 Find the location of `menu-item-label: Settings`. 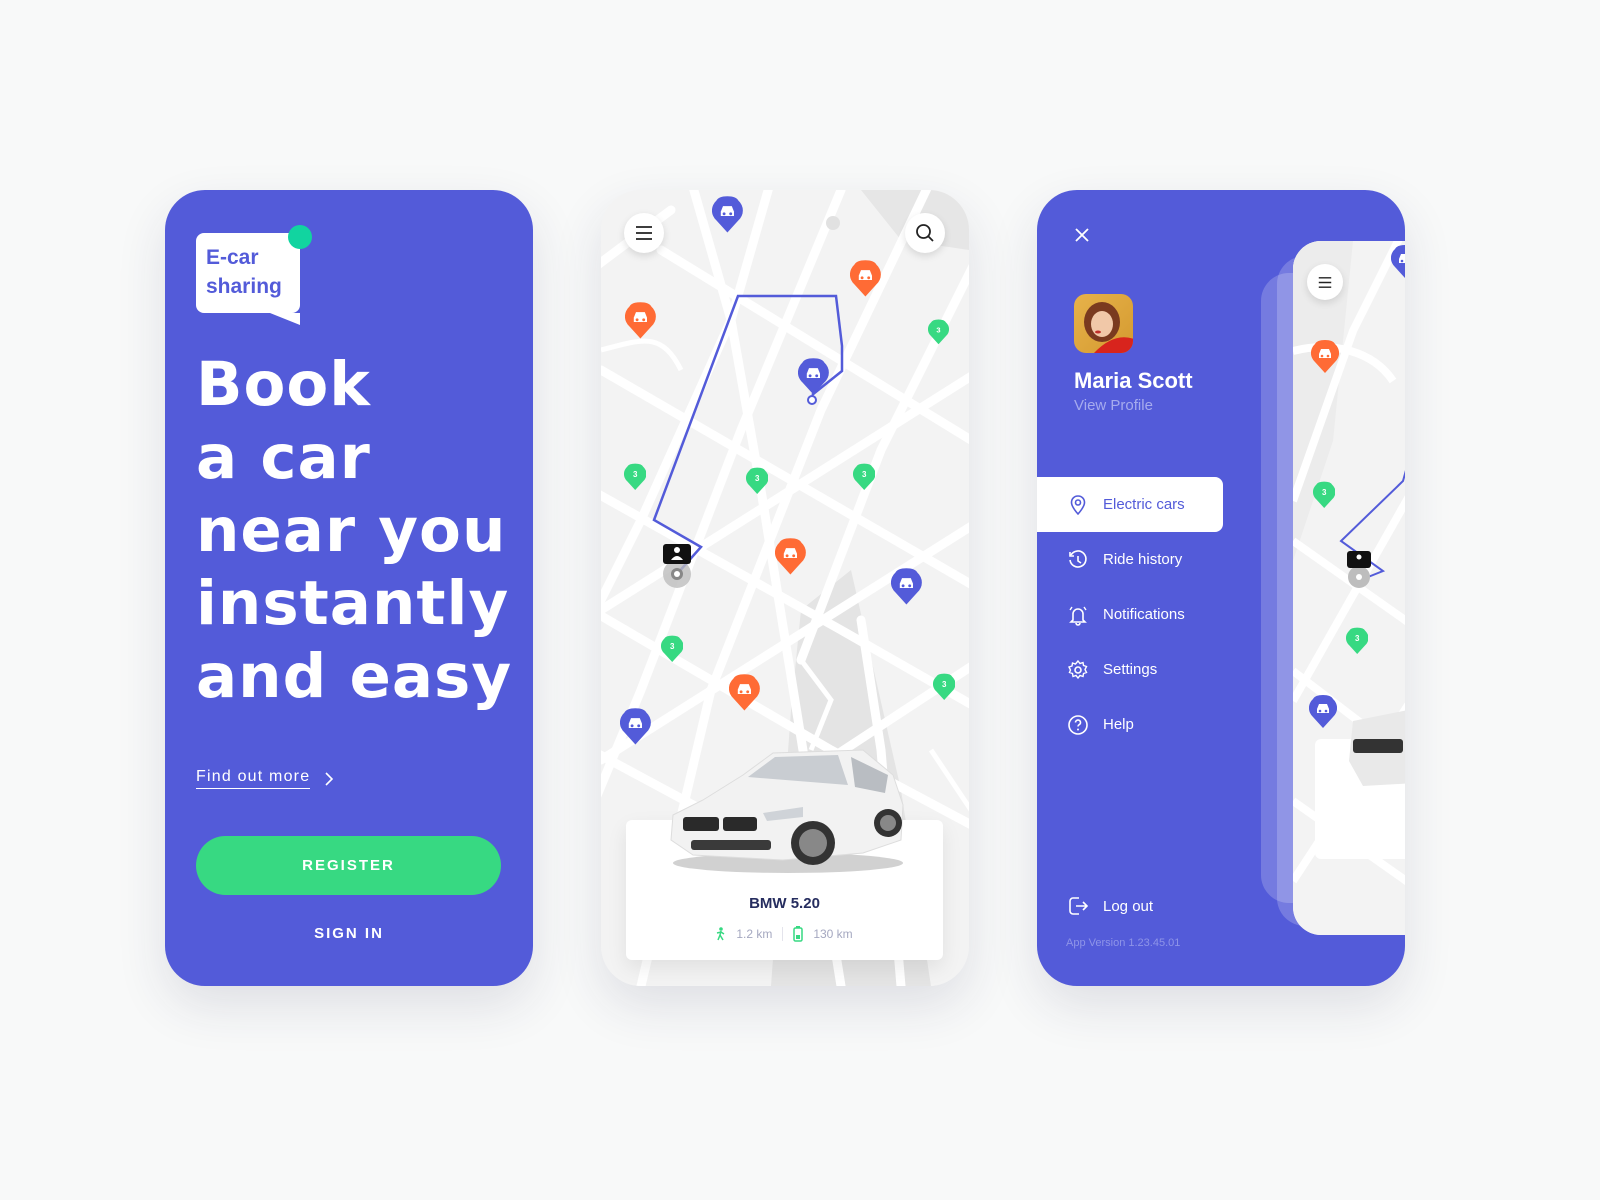

menu-item-label: Settings is located at coordinates (1130, 669).